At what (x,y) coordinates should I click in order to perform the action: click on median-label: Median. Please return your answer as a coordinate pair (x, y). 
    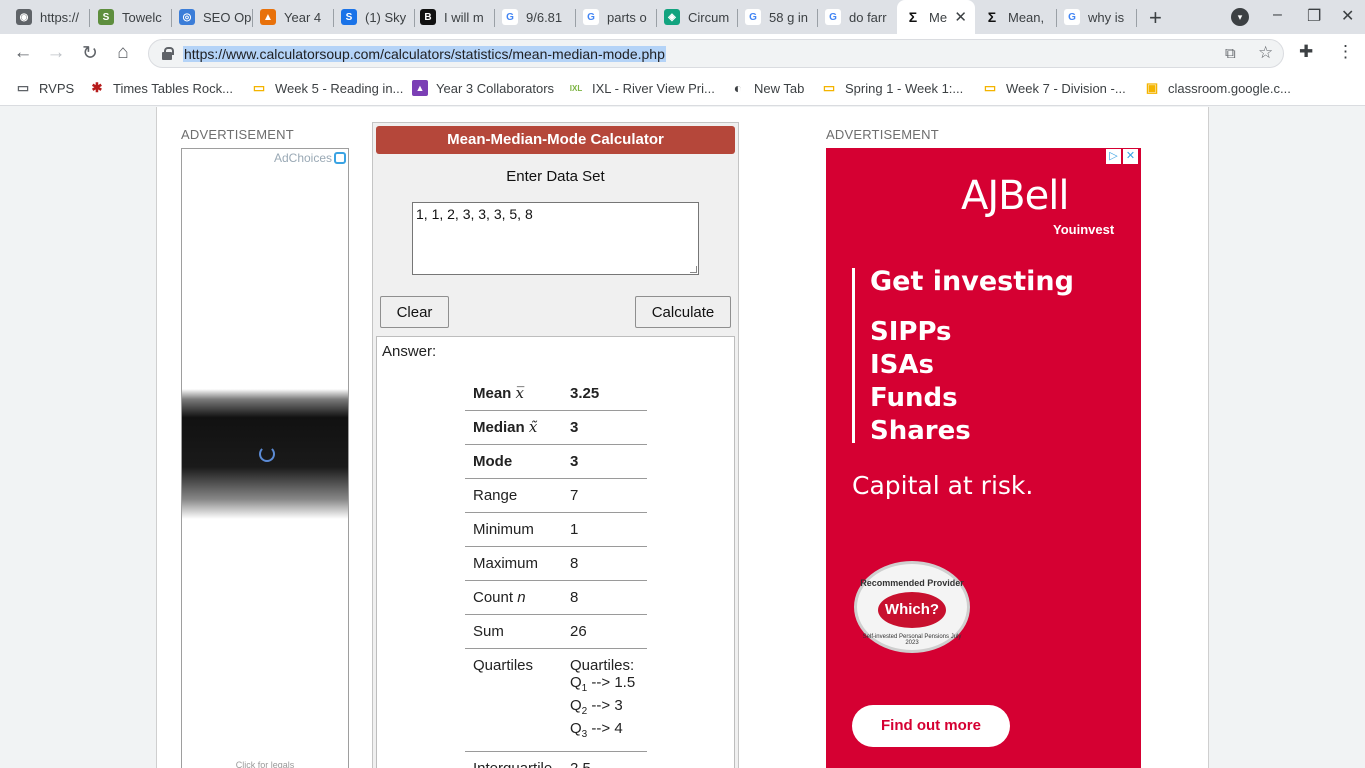
    Looking at the image, I should click on (499, 427).